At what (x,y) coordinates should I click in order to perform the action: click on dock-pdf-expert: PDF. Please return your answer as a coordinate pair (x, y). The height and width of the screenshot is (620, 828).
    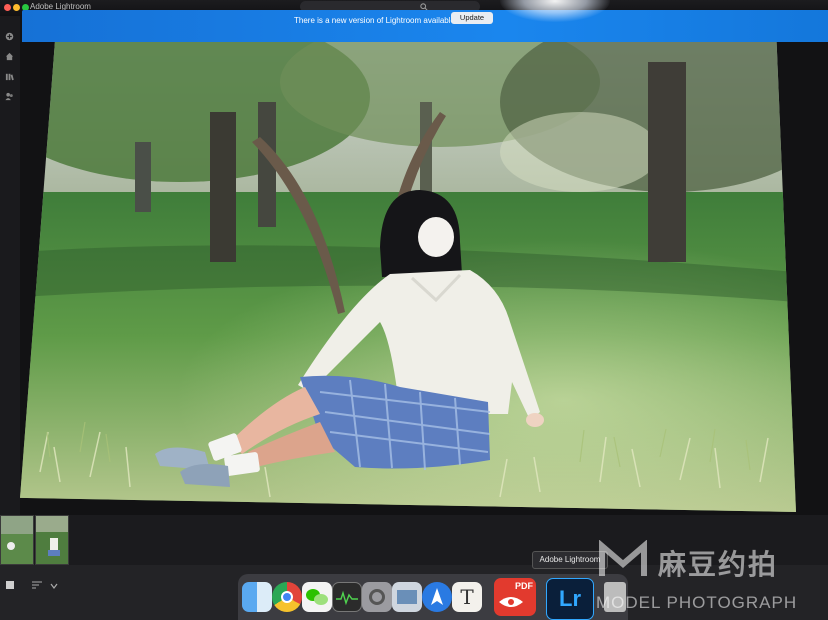
    Looking at the image, I should click on (515, 597).